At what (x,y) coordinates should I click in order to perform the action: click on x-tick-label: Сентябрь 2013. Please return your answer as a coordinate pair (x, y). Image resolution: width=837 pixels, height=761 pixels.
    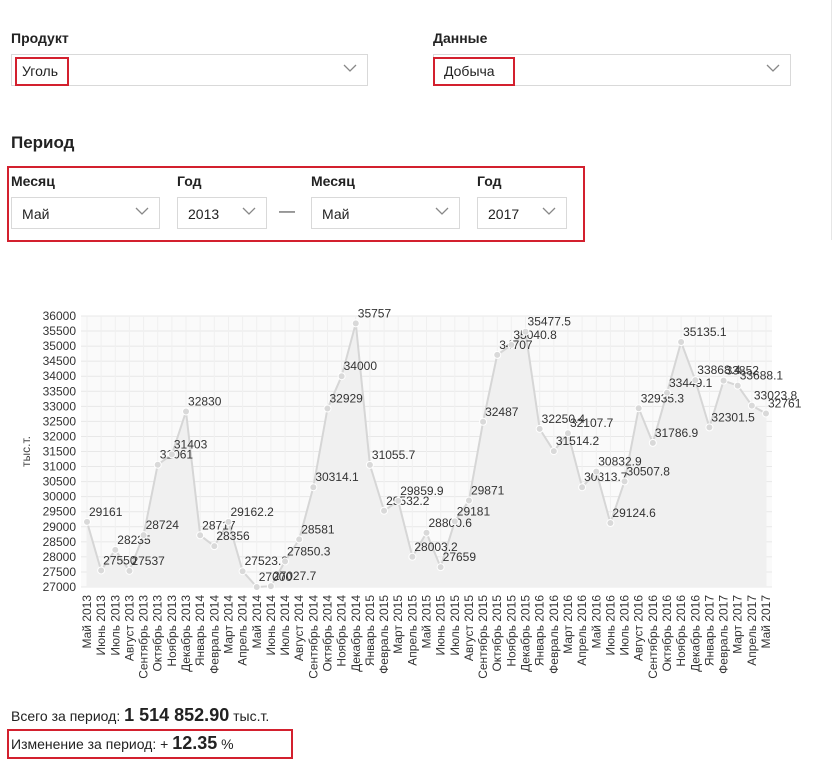
    Looking at the image, I should click on (144, 637).